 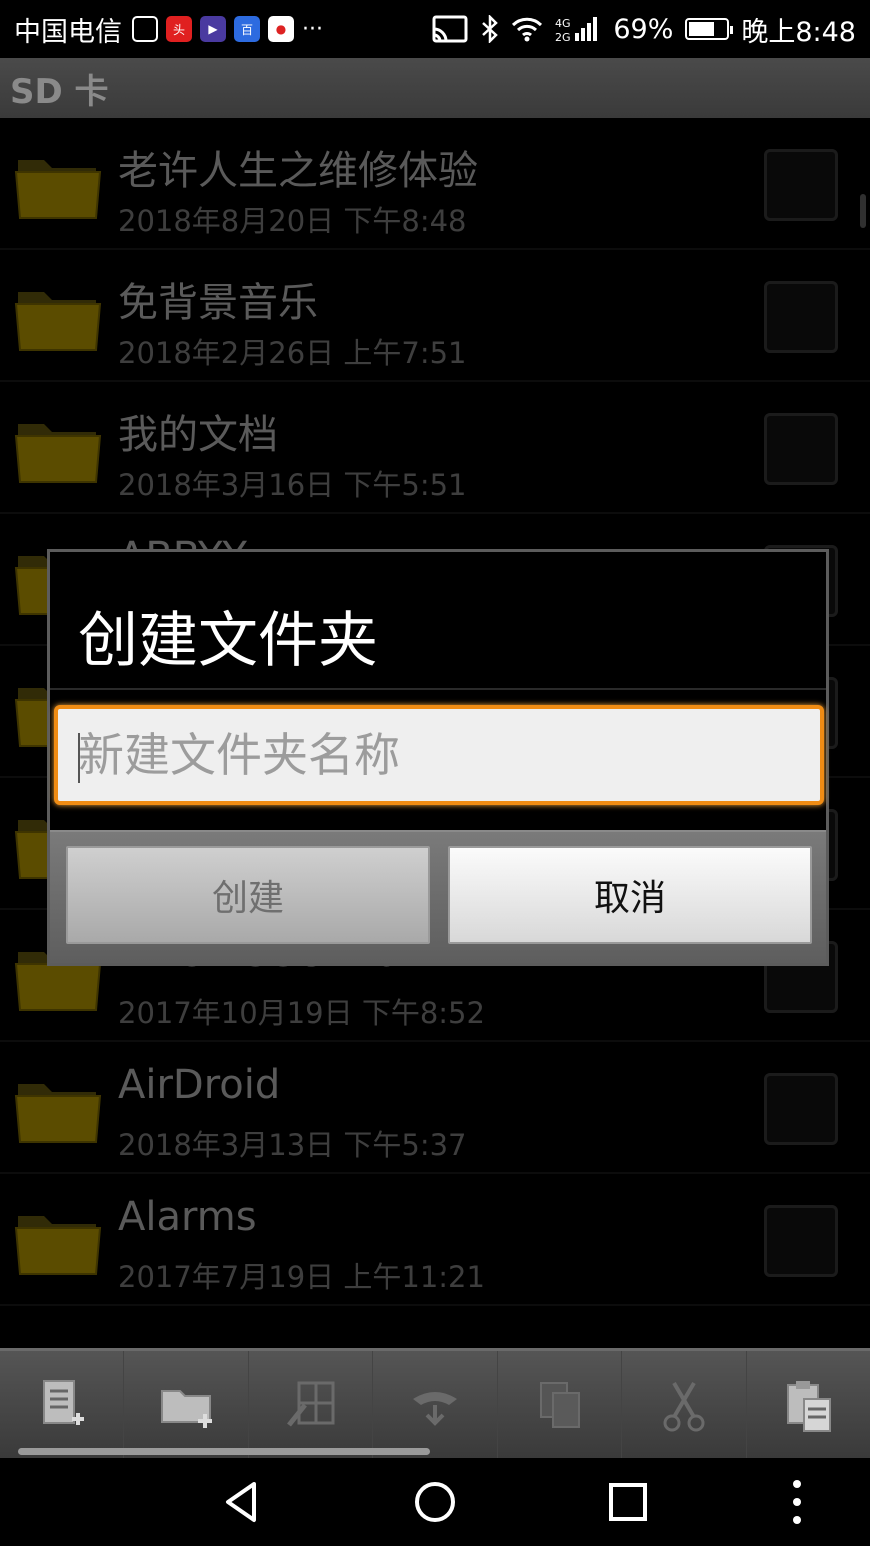 What do you see at coordinates (435, 88) in the screenshot?
I see `title-bar: SD 卡` at bounding box center [435, 88].